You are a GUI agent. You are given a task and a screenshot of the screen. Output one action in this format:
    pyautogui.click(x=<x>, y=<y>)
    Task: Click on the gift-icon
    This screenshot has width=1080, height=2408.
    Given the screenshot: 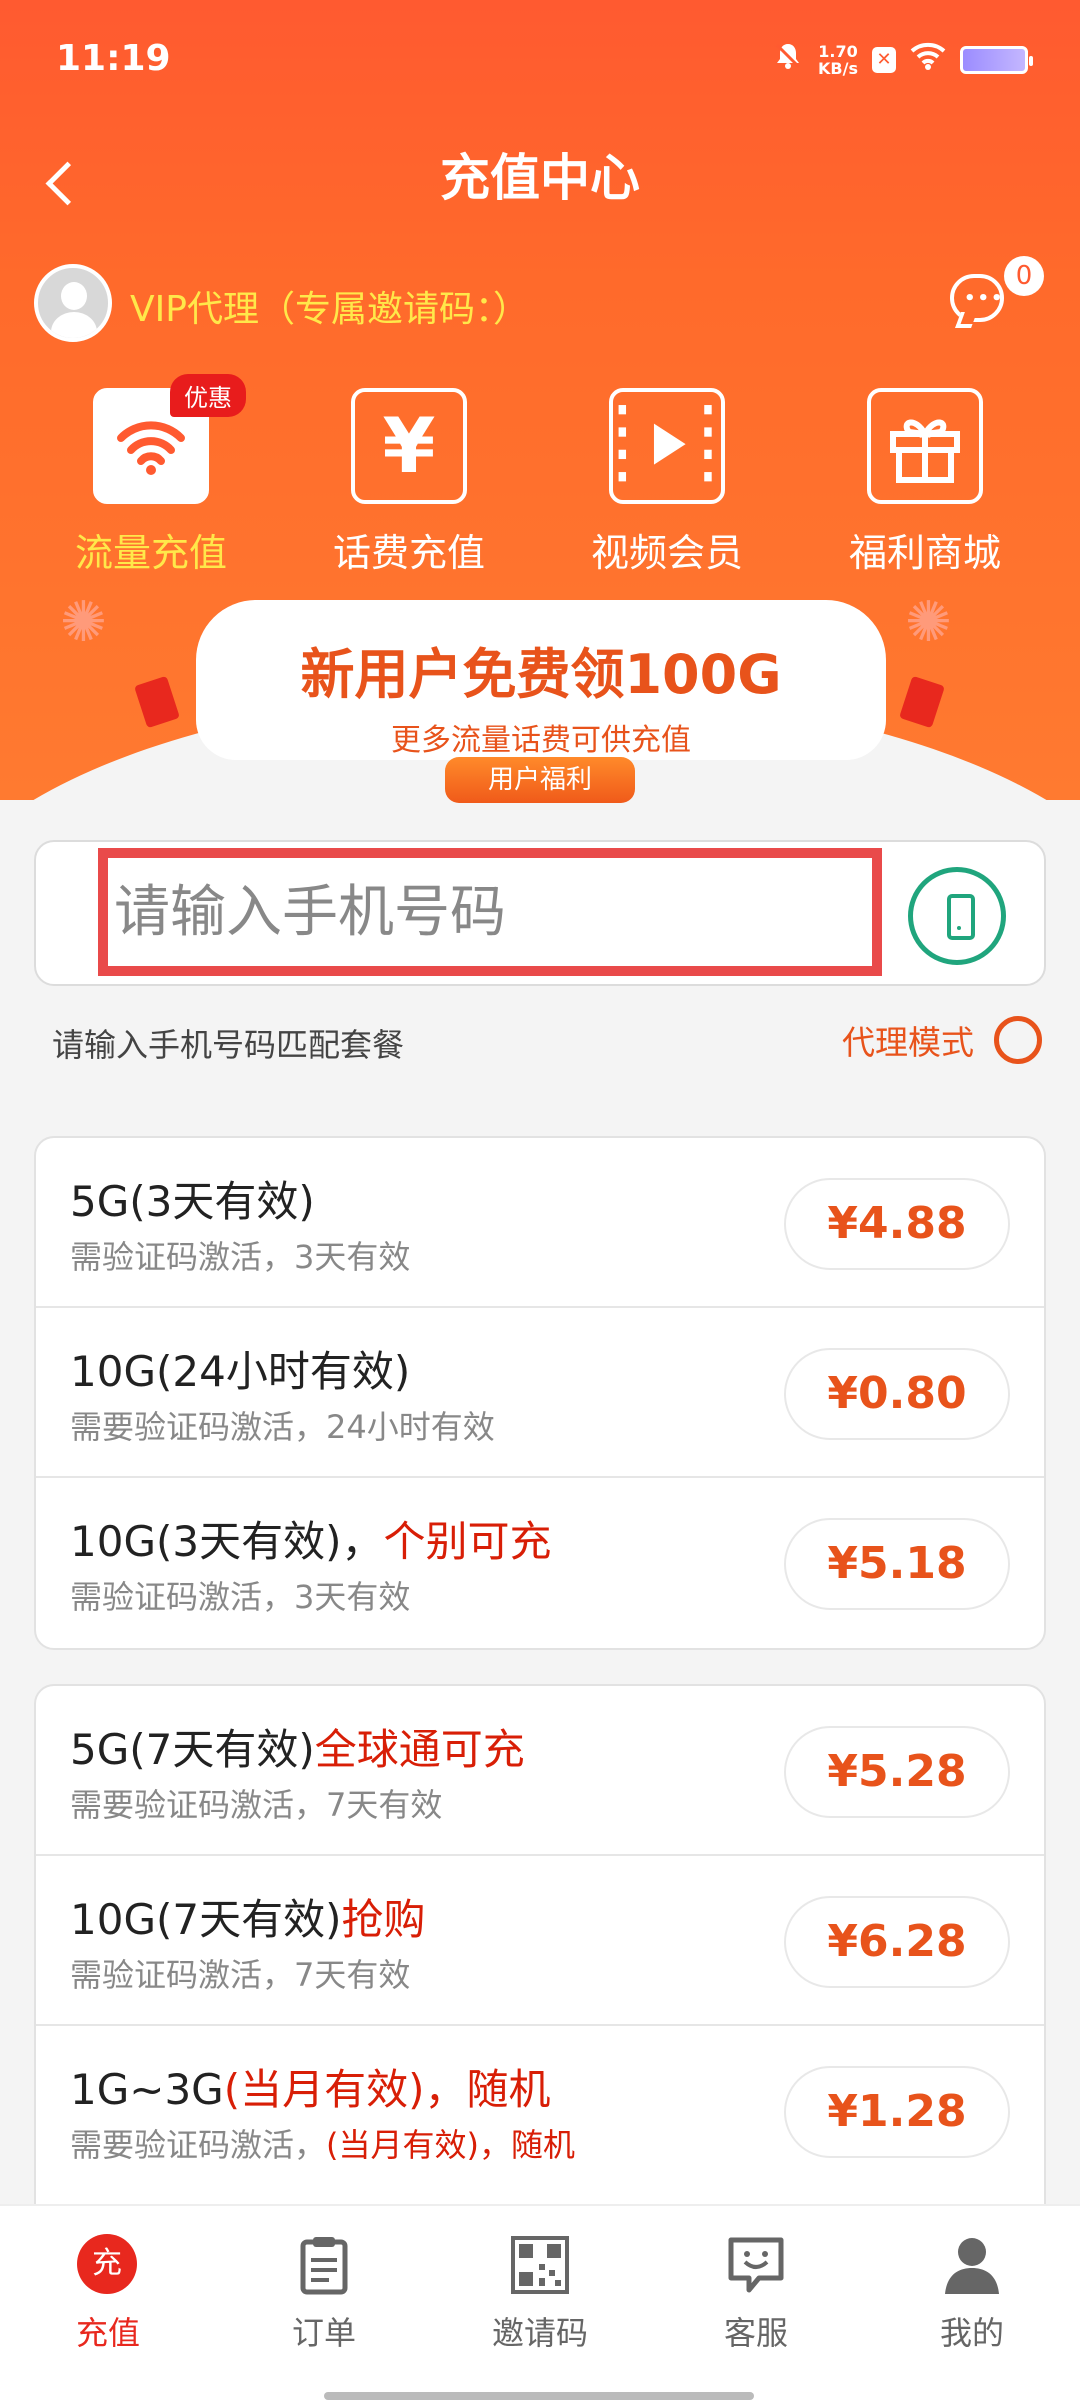 What is the action you would take?
    pyautogui.click(x=925, y=446)
    